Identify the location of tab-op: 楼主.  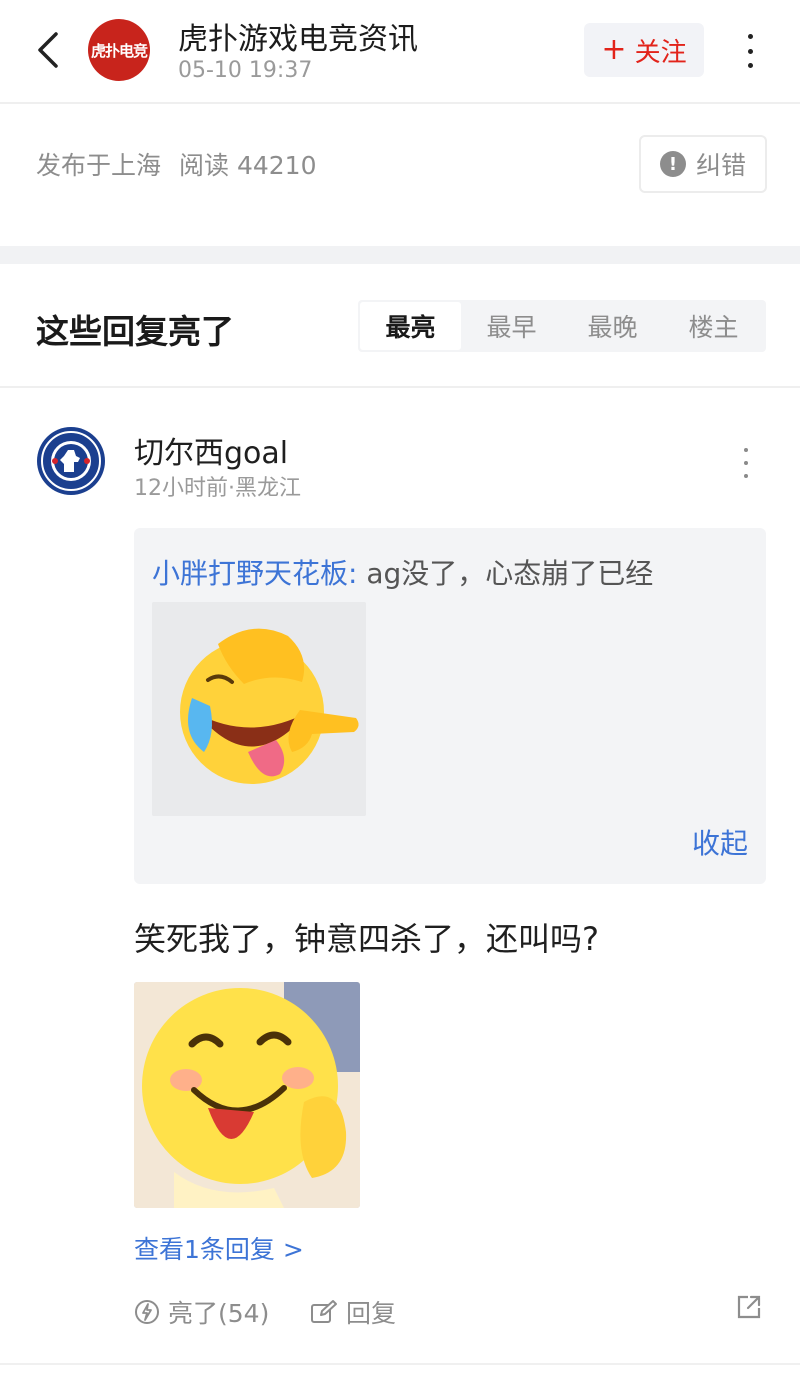
(713, 326).